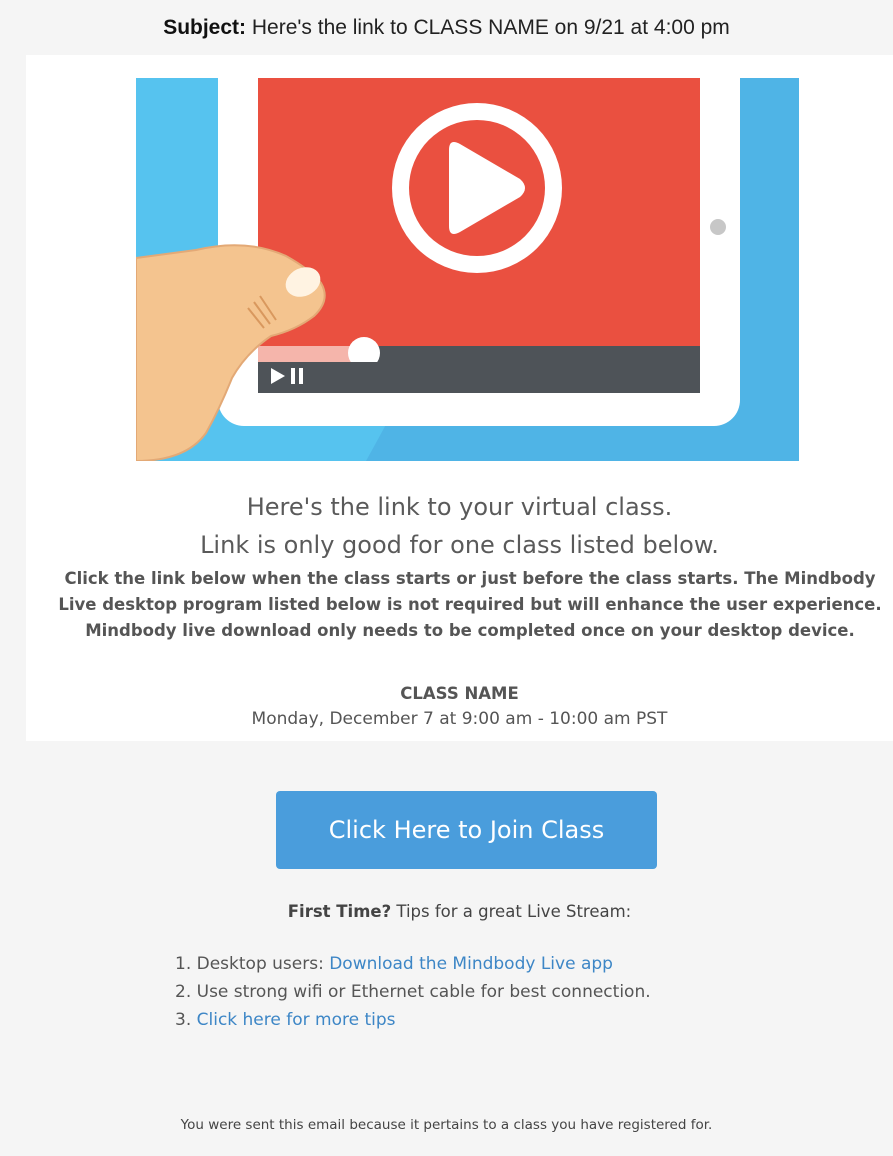  What do you see at coordinates (310, 354) in the screenshot?
I see `progress-played` at bounding box center [310, 354].